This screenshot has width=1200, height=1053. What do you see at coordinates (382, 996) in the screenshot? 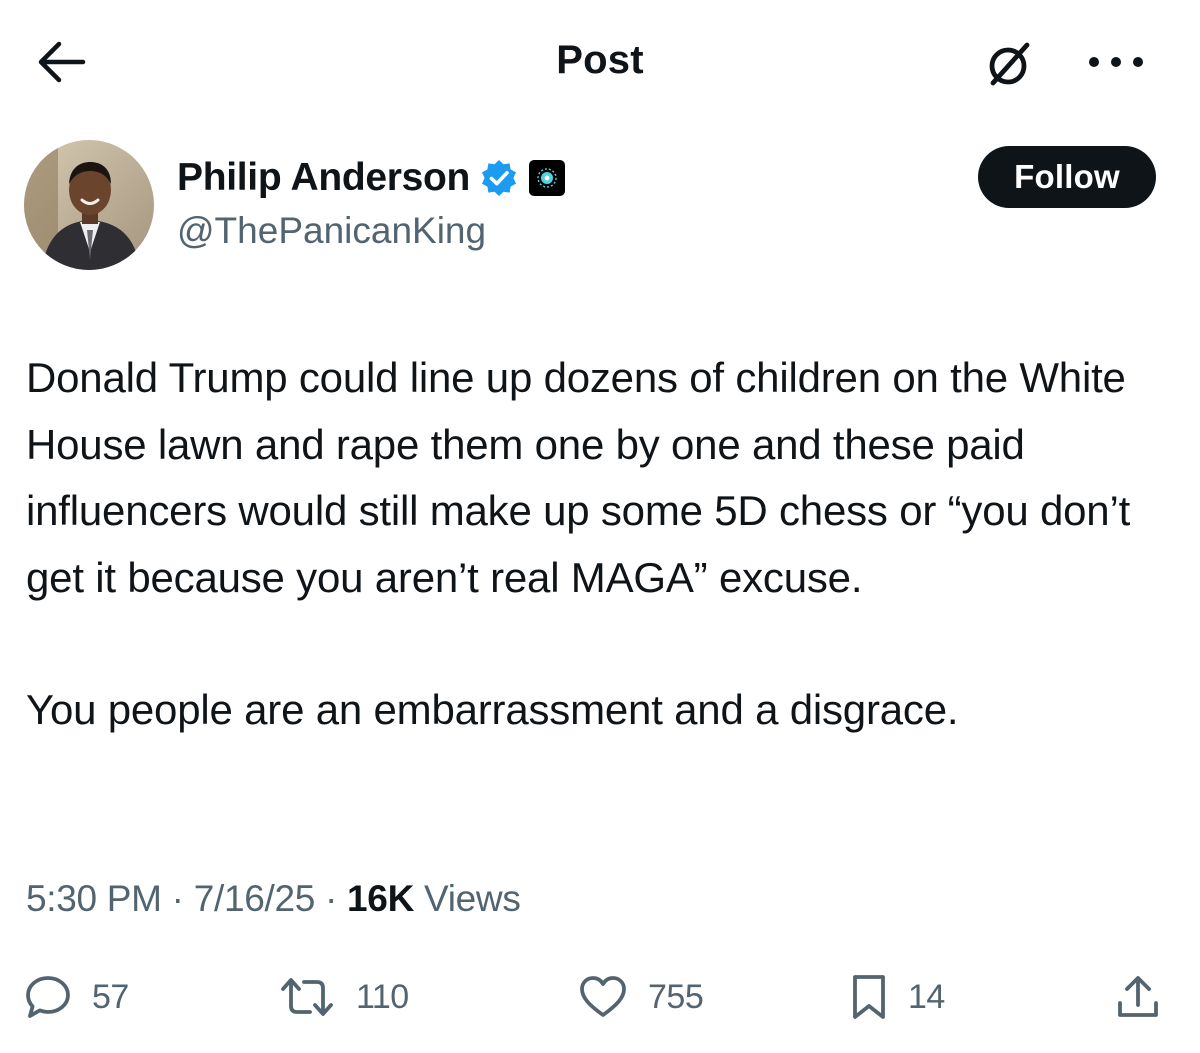
I see `repost-count: 110` at bounding box center [382, 996].